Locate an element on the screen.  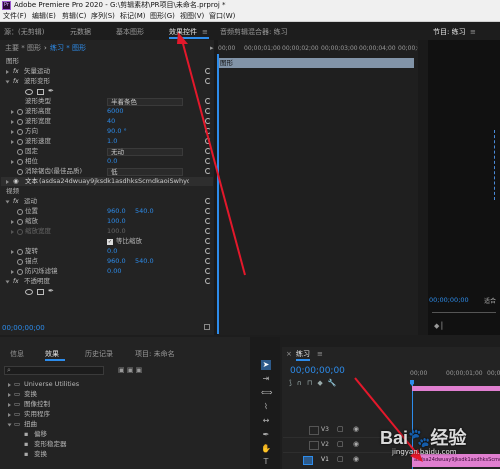
annotation-arrow-line is located at coordinates (213, 157).